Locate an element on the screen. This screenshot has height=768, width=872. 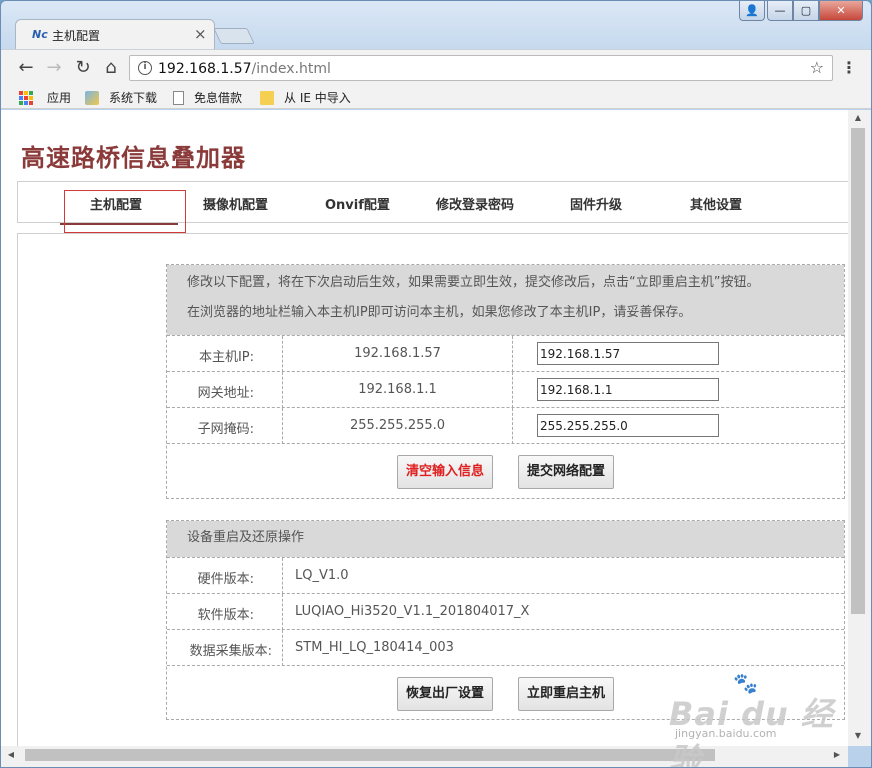
current-value: 255.255.255.0 is located at coordinates (397, 426).